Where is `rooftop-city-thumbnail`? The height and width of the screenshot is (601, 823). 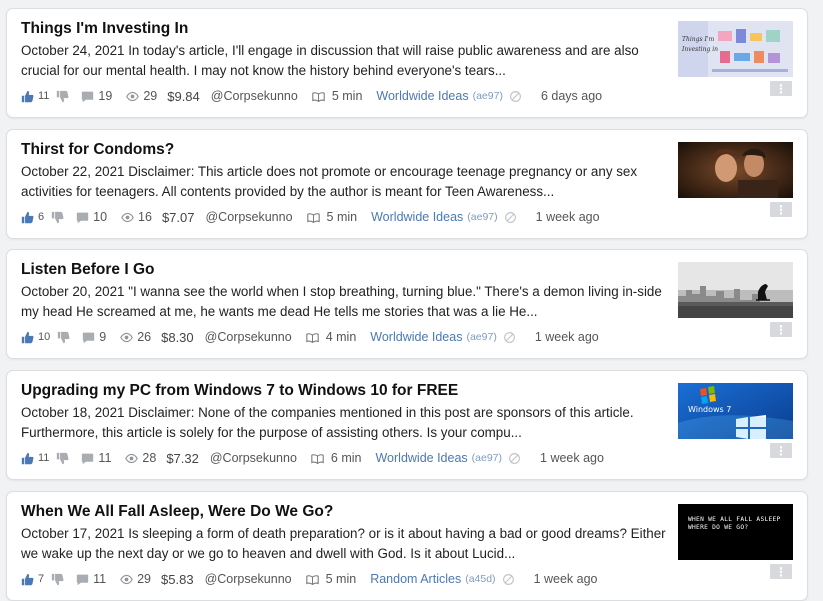 rooftop-city-thumbnail is located at coordinates (735, 290).